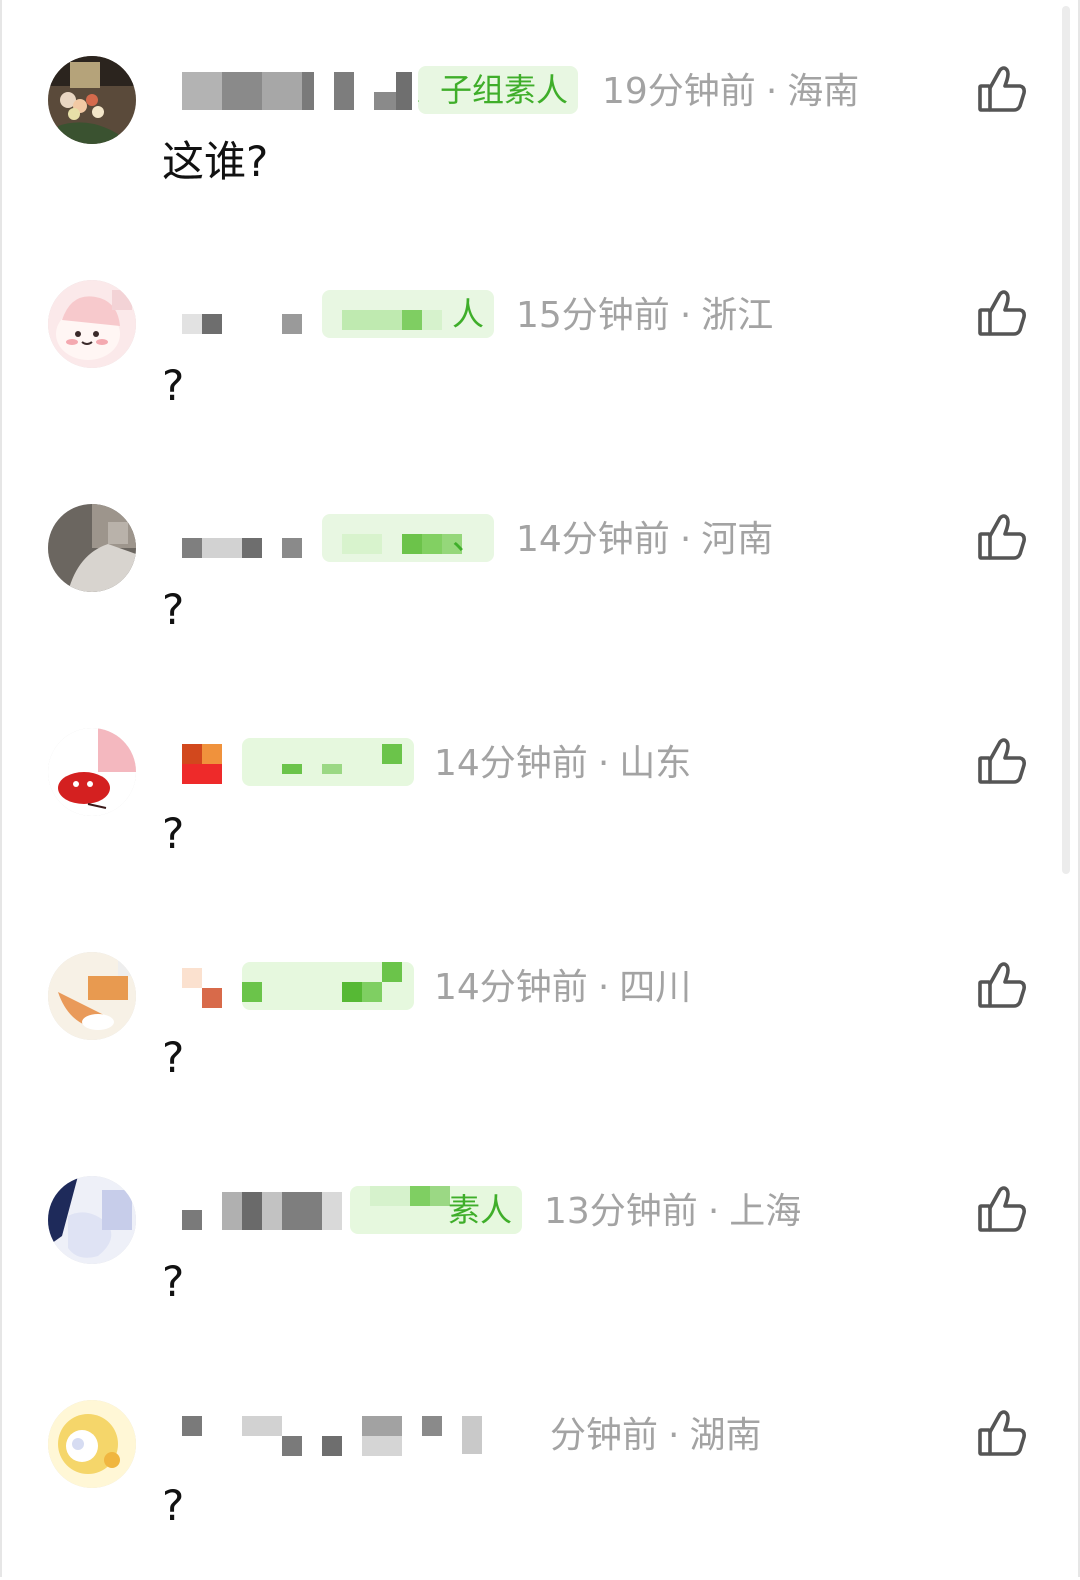 Image resolution: width=1080 pixels, height=1580 pixels. What do you see at coordinates (467, 538) in the screenshot?
I see `user-tag-text: 、` at bounding box center [467, 538].